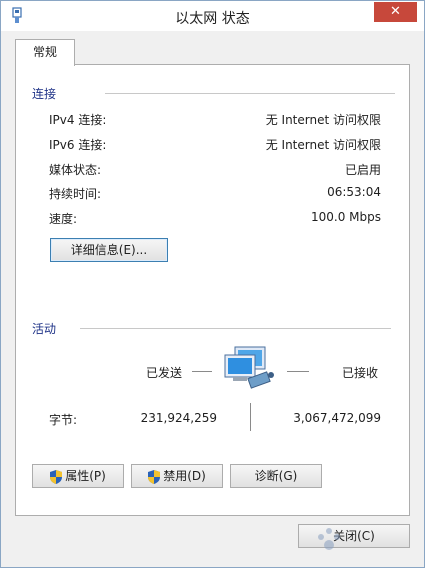 This screenshot has height=568, width=425. I want to click on bytes-separator, so click(250, 417).